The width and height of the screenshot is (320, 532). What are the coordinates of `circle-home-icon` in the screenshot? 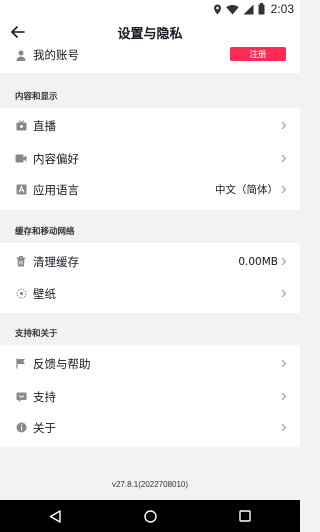 It's located at (150, 516).